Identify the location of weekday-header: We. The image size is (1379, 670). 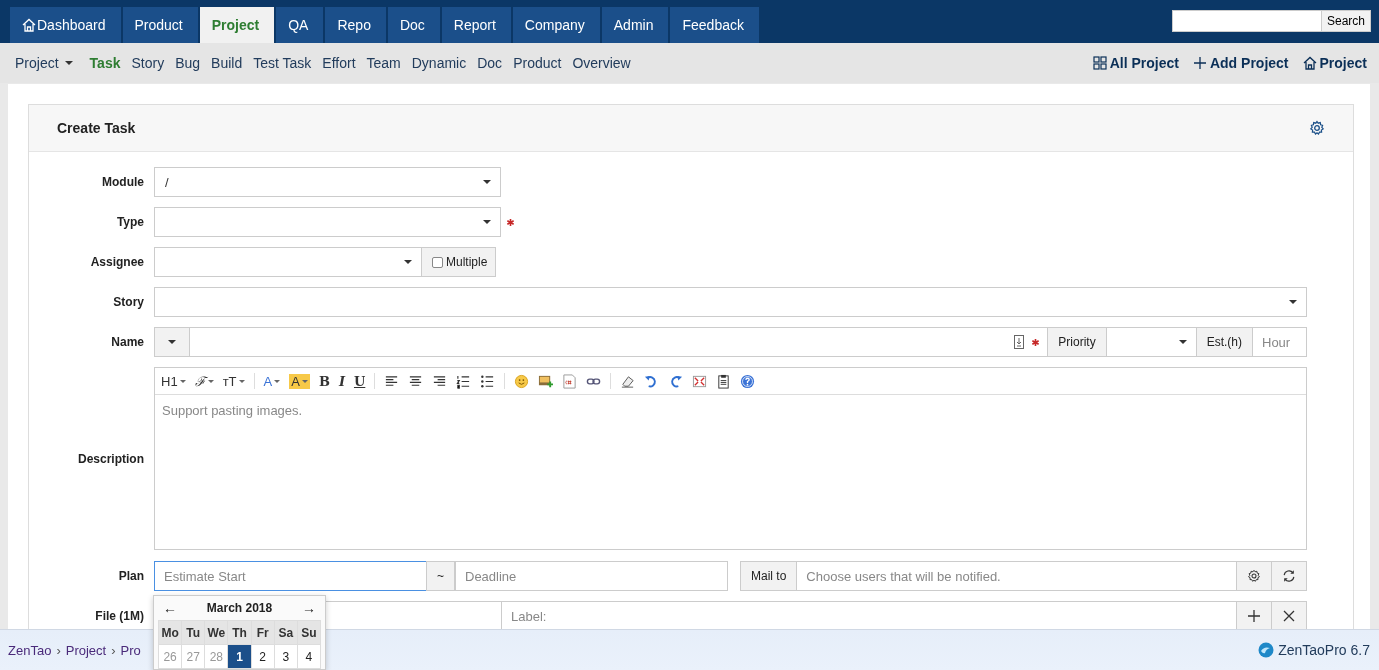
(217, 632).